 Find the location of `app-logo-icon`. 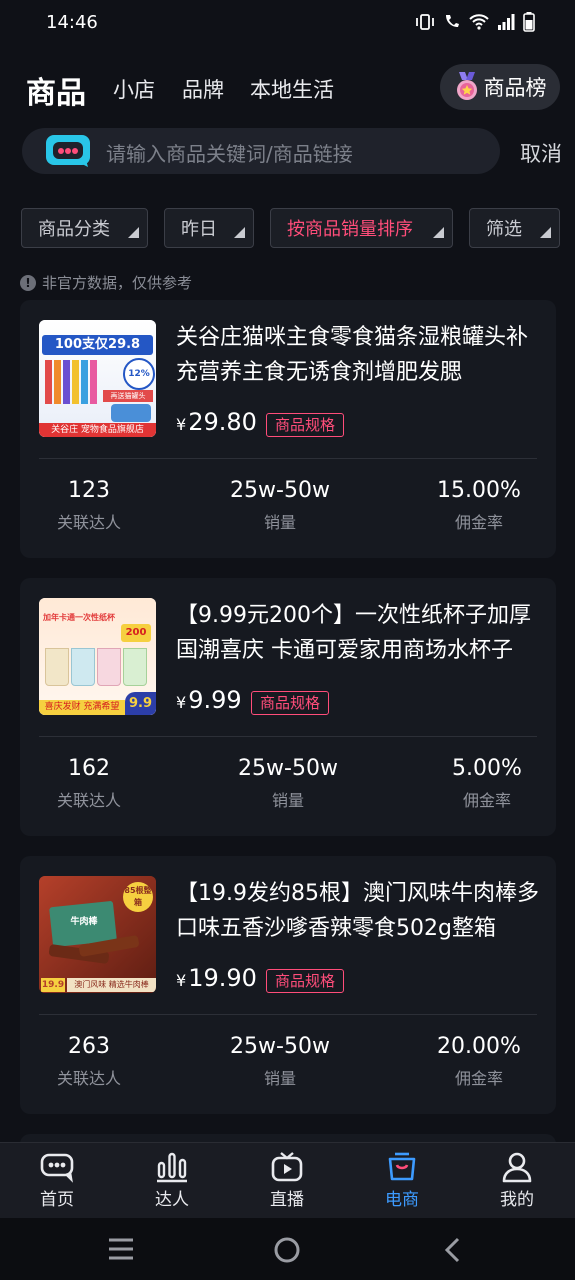

app-logo-icon is located at coordinates (68, 151).